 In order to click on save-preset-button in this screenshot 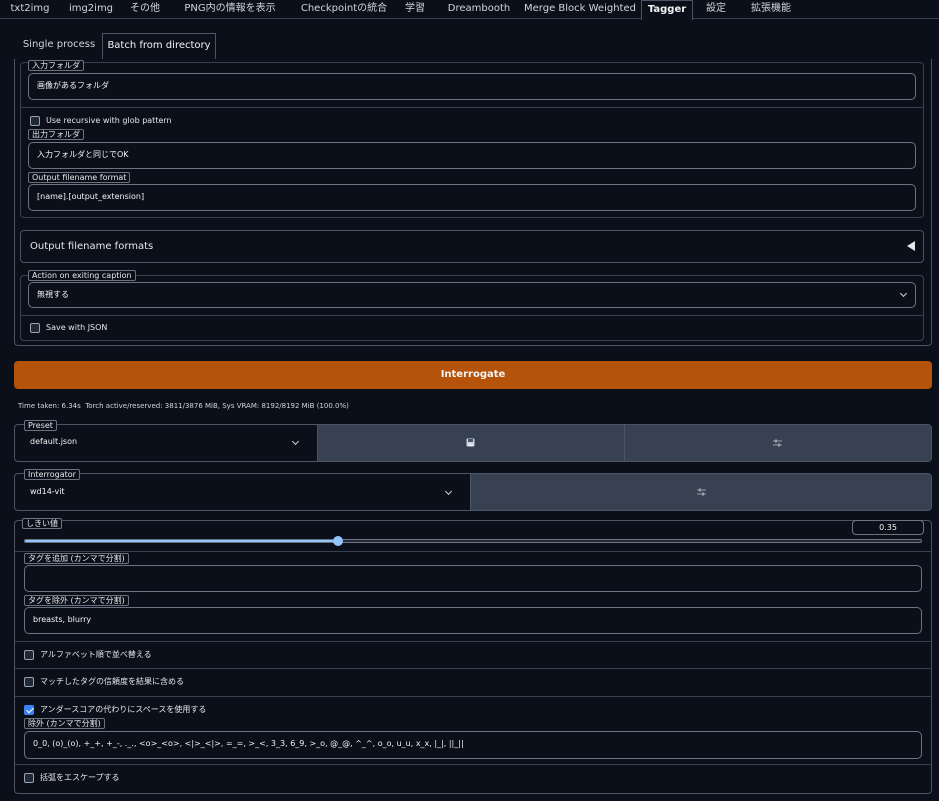, I will do `click(470, 443)`.